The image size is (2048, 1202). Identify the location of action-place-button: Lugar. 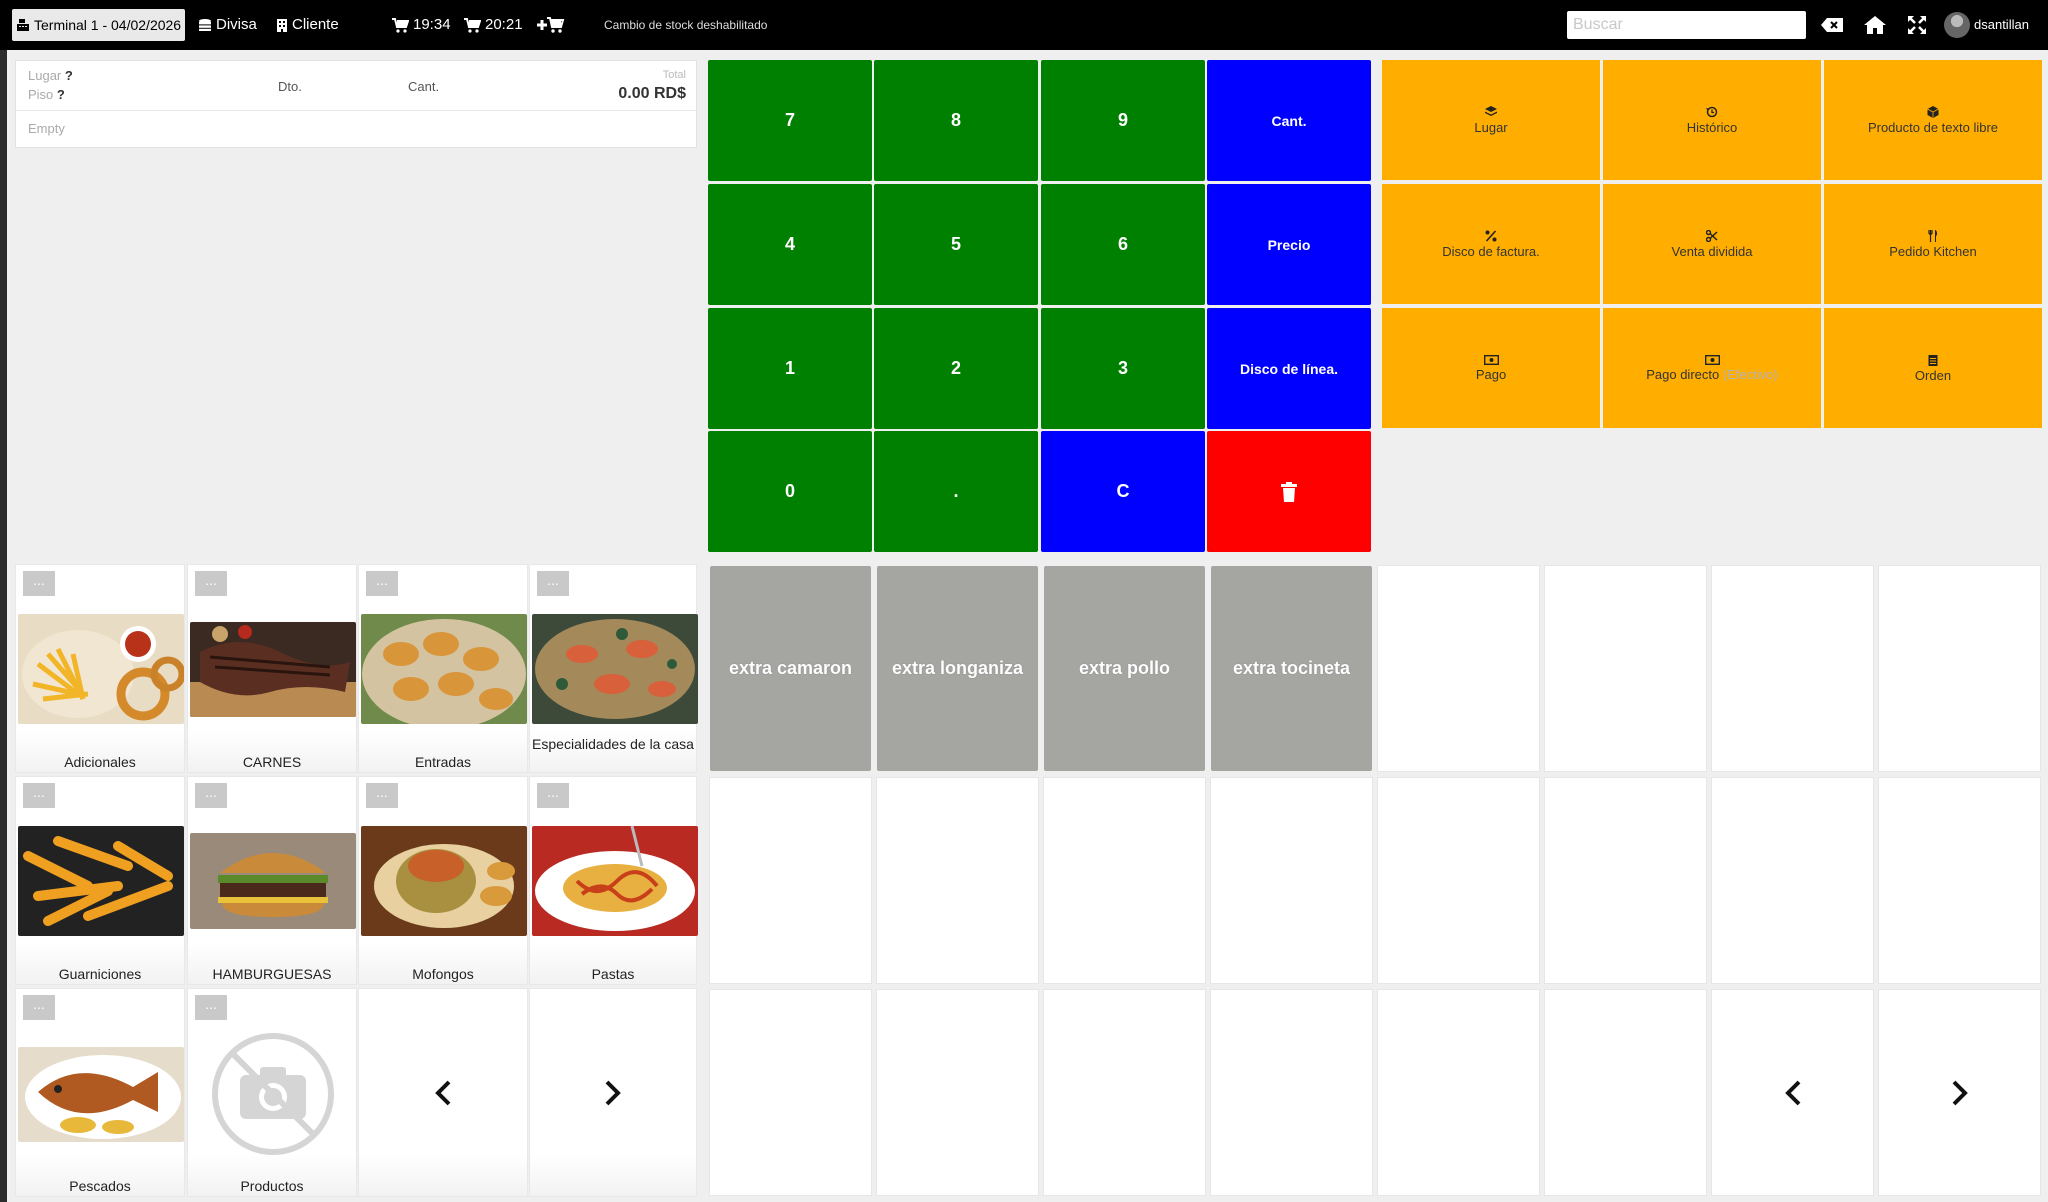
(1491, 120).